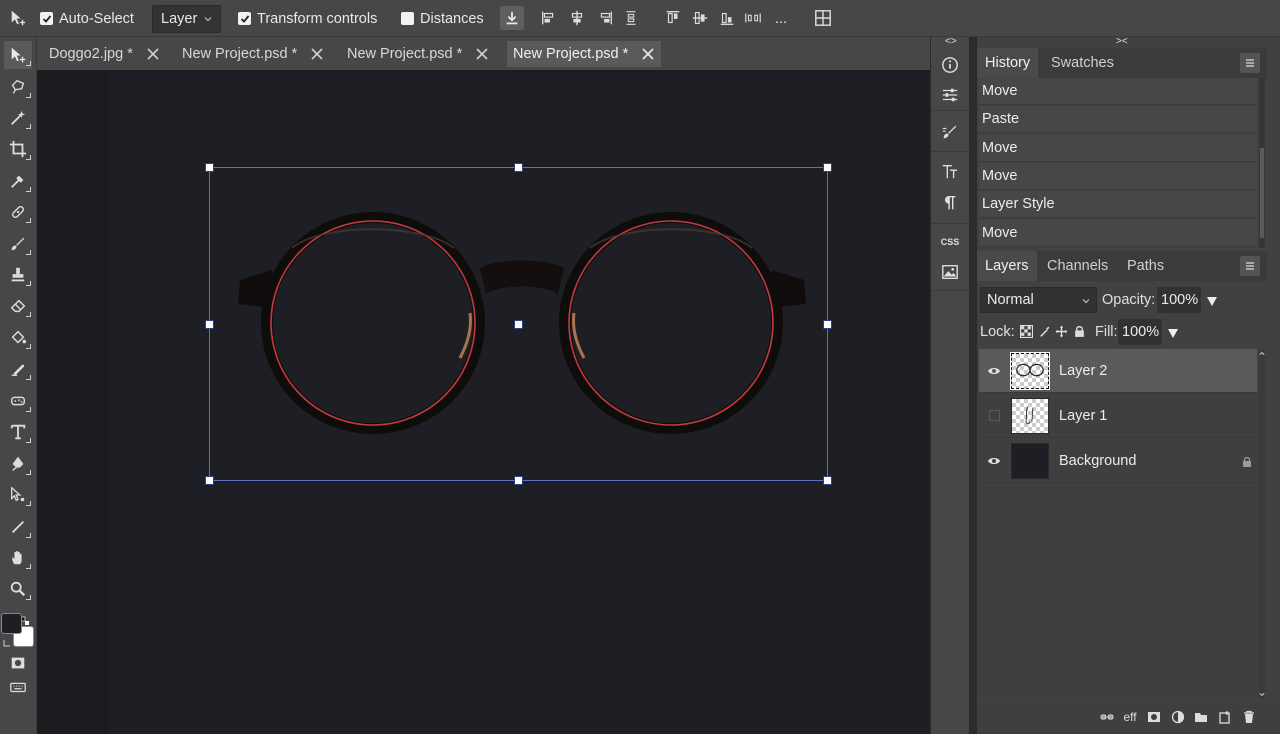 Image resolution: width=1280 pixels, height=734 pixels. Describe the element at coordinates (605, 18) in the screenshot. I see `align-right-icon` at that location.